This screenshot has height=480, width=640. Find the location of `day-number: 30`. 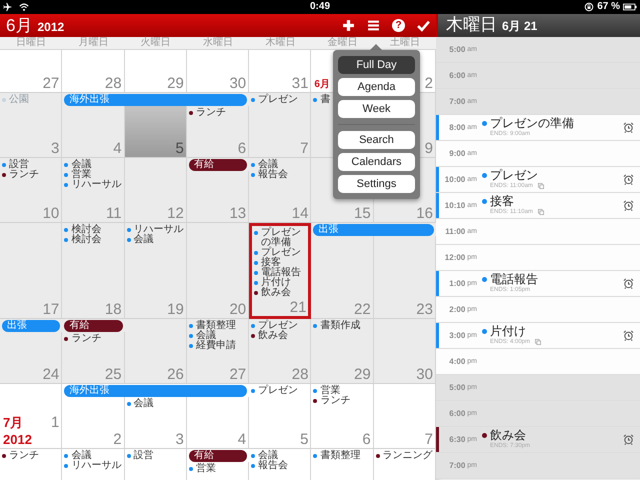

day-number: 30 is located at coordinates (424, 374).